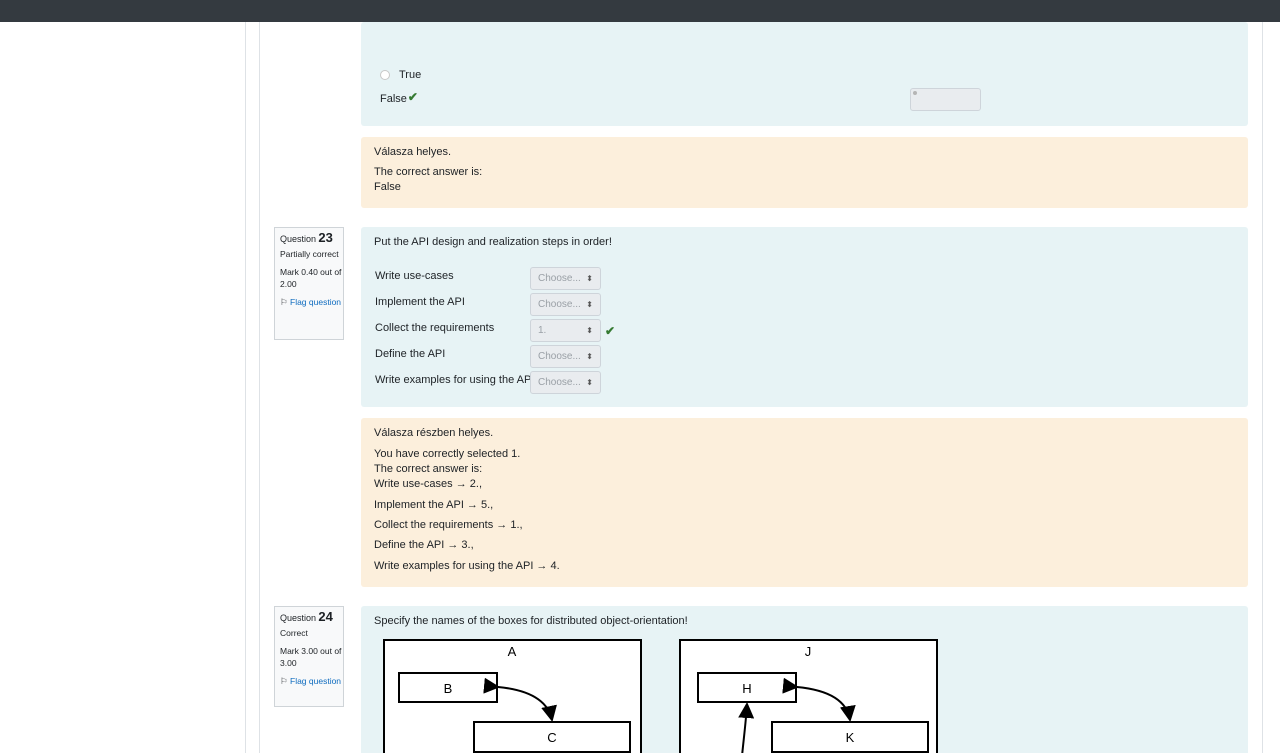 Image resolution: width=1280 pixels, height=753 pixels. I want to click on feedback-status: Válasza helyes., so click(413, 152).